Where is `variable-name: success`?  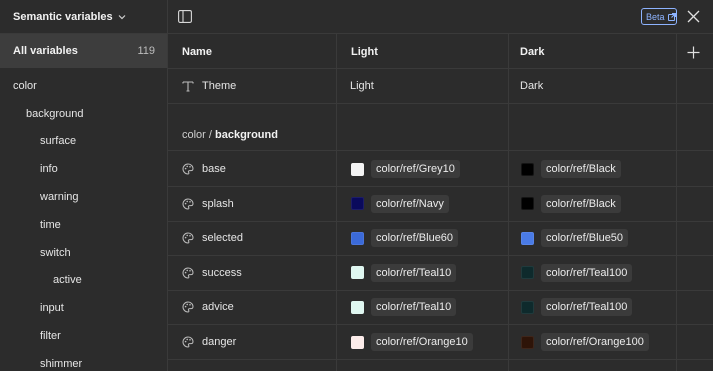
variable-name: success is located at coordinates (222, 273).